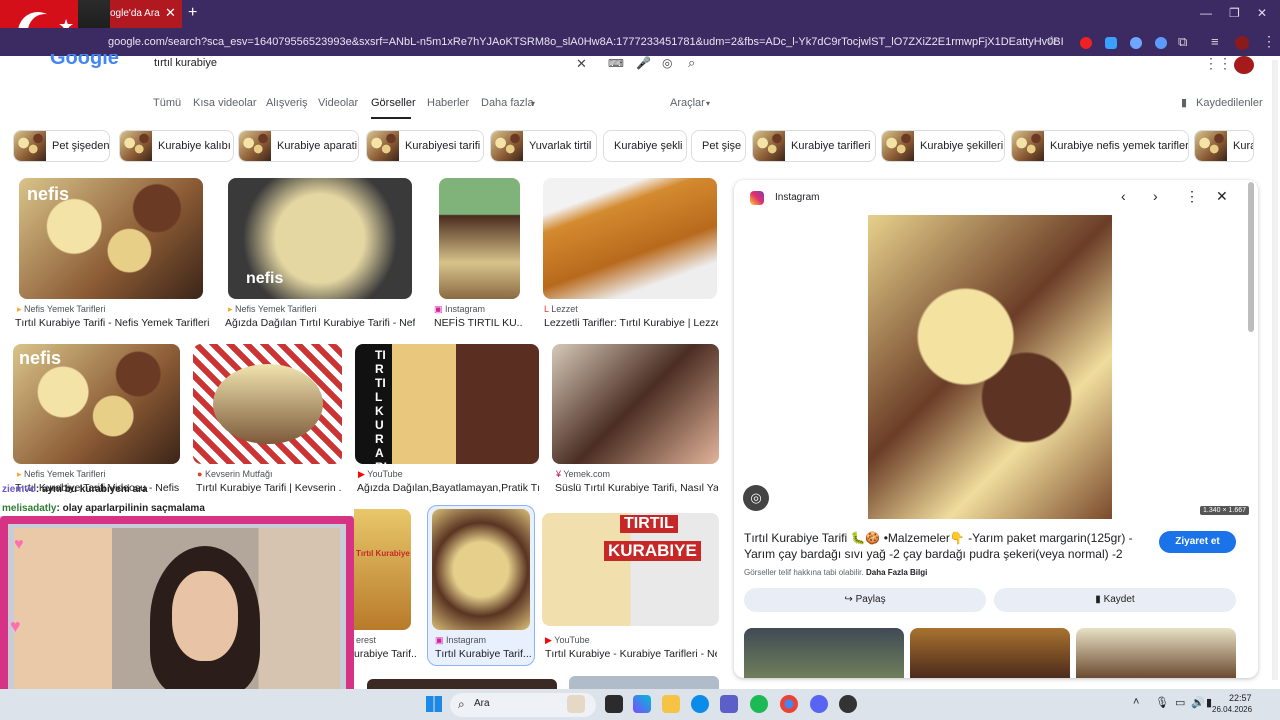  I want to click on tab-all: Tümü, so click(167, 103).